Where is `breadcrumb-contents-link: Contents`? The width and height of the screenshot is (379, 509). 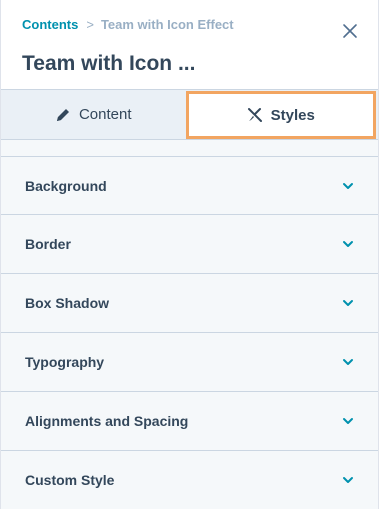 breadcrumb-contents-link: Contents is located at coordinates (50, 24).